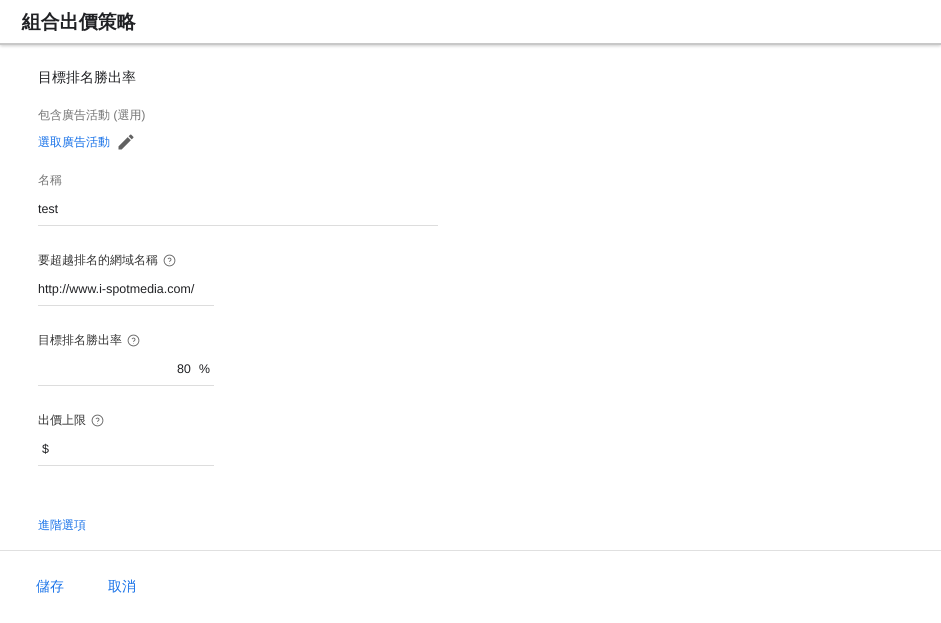 The height and width of the screenshot is (623, 941). I want to click on input-field: $, so click(126, 449).